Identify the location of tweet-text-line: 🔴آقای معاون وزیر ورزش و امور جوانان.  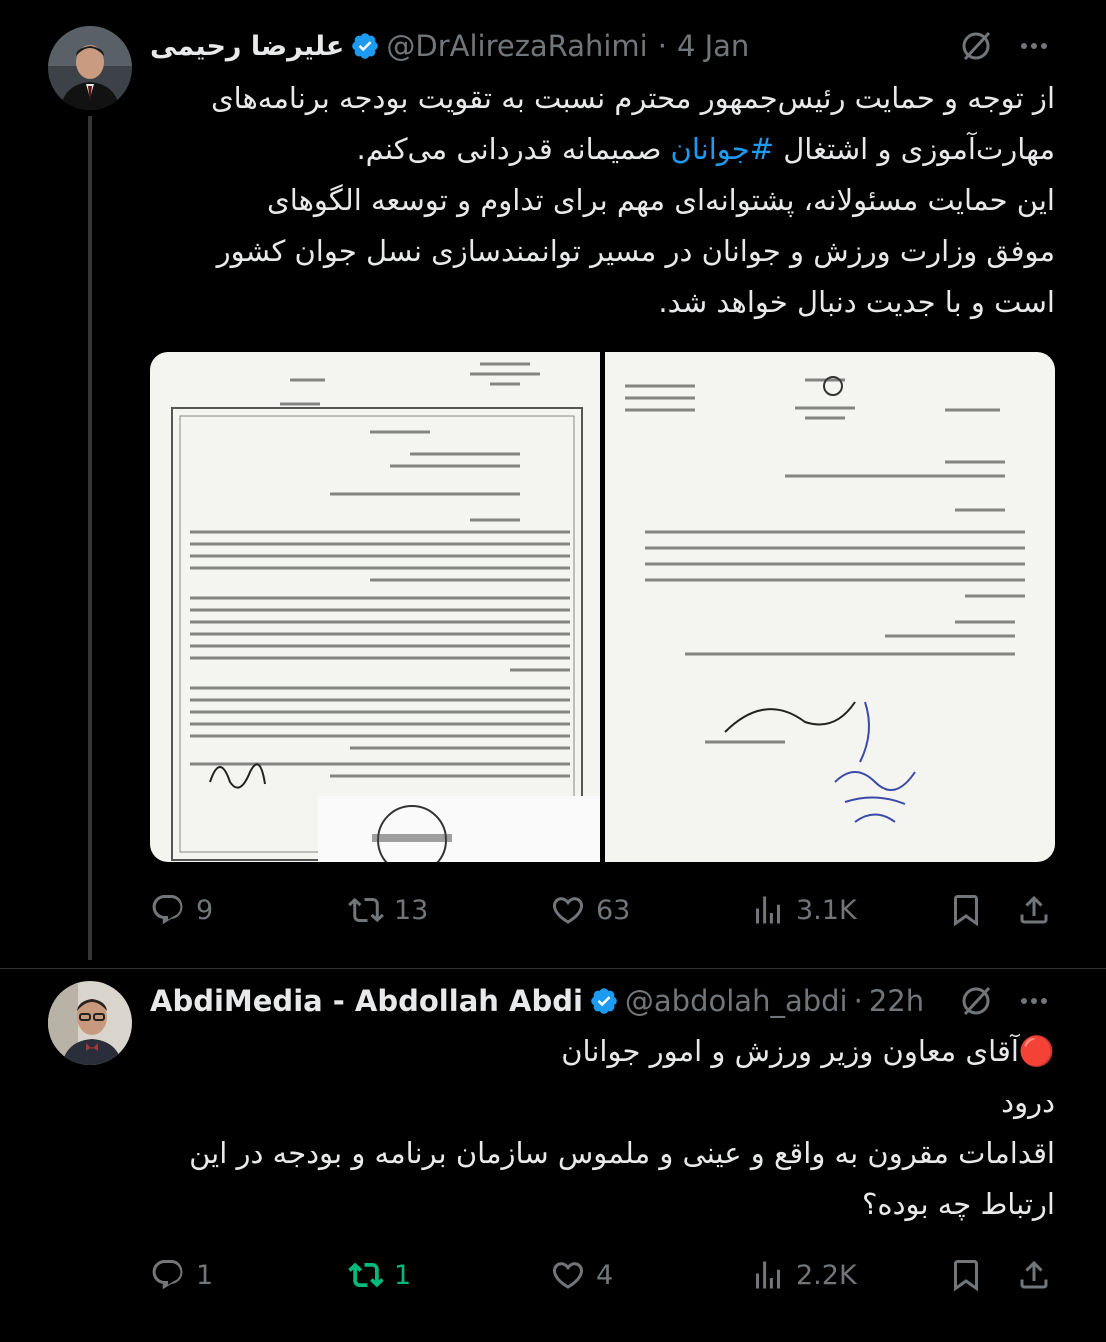
(602, 1051).